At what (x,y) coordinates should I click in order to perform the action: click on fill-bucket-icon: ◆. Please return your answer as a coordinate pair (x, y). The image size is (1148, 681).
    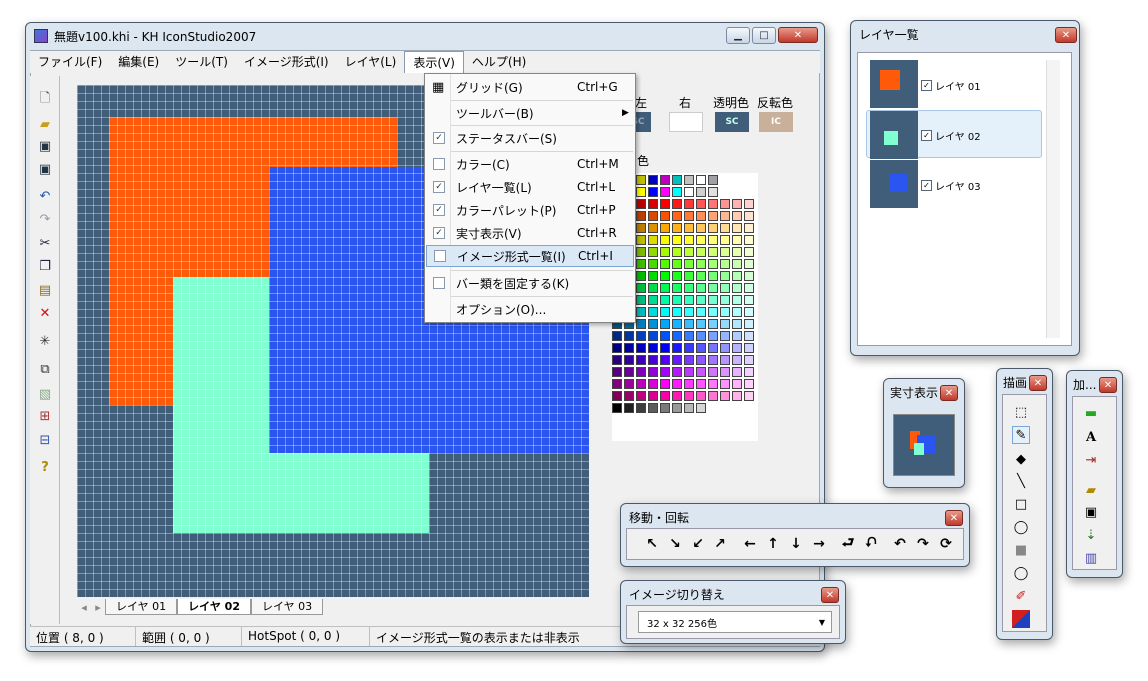
    Looking at the image, I should click on (1021, 459).